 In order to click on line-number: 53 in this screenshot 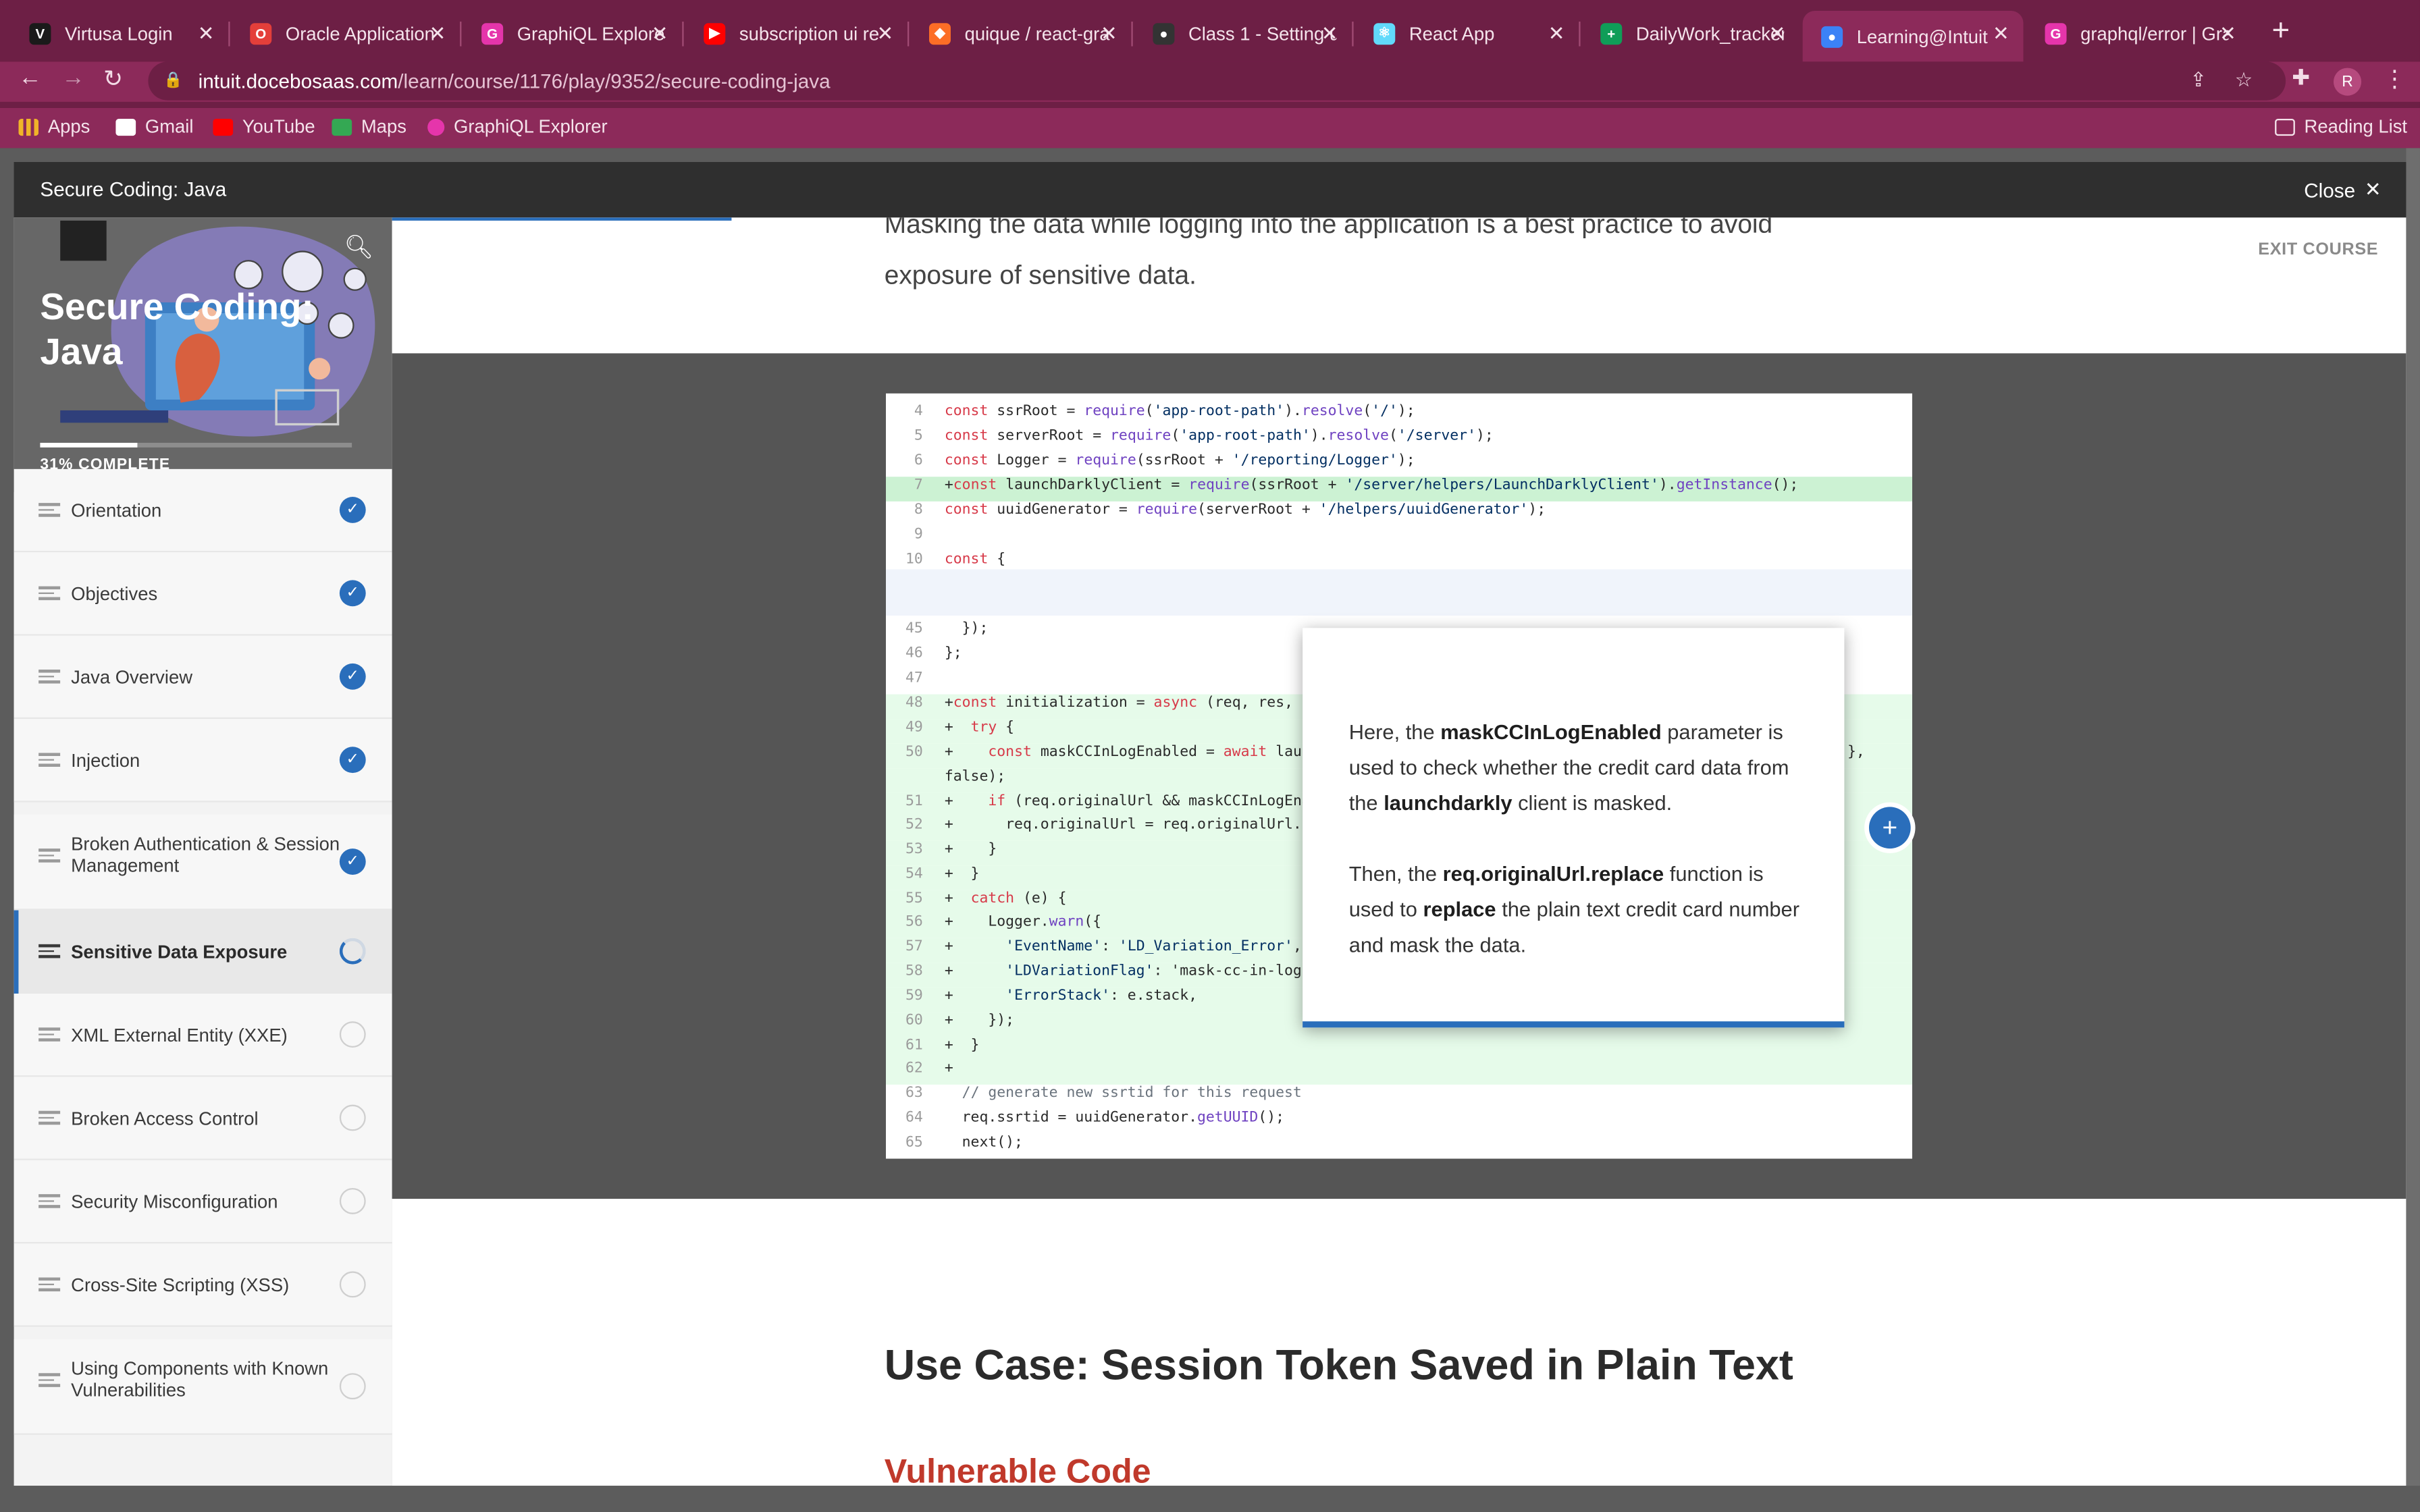, I will do `click(914, 849)`.